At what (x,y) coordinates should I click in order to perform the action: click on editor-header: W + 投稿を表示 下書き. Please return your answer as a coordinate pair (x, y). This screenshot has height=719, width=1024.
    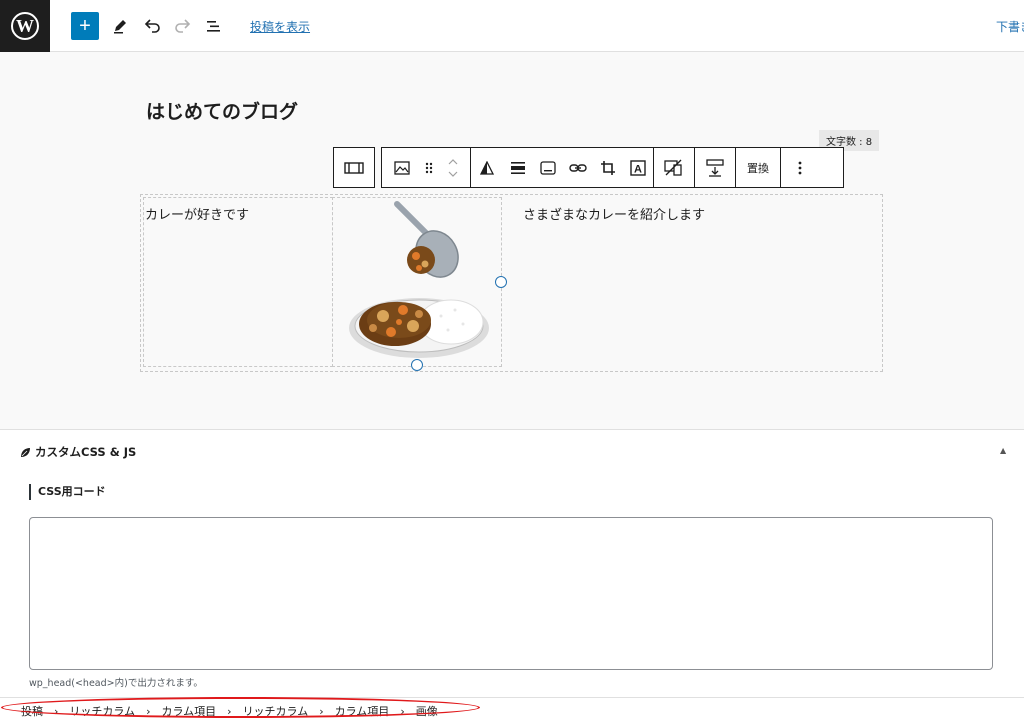
    Looking at the image, I should click on (512, 26).